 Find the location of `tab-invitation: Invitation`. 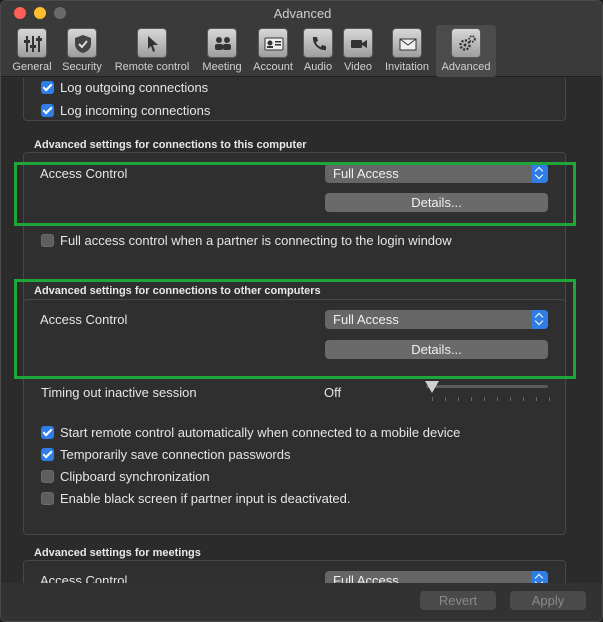

tab-invitation: Invitation is located at coordinates (407, 51).